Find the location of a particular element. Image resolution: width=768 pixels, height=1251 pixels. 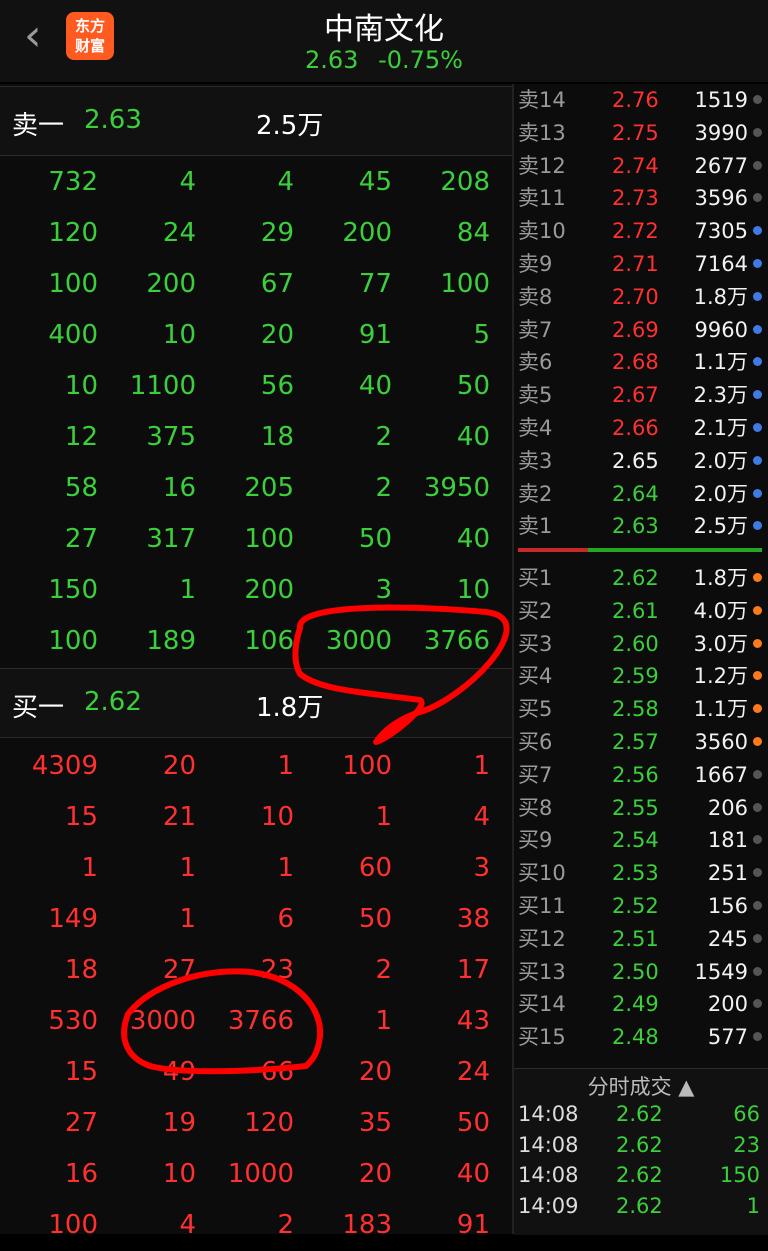

sell-queue-cell: 50 is located at coordinates (375, 539).